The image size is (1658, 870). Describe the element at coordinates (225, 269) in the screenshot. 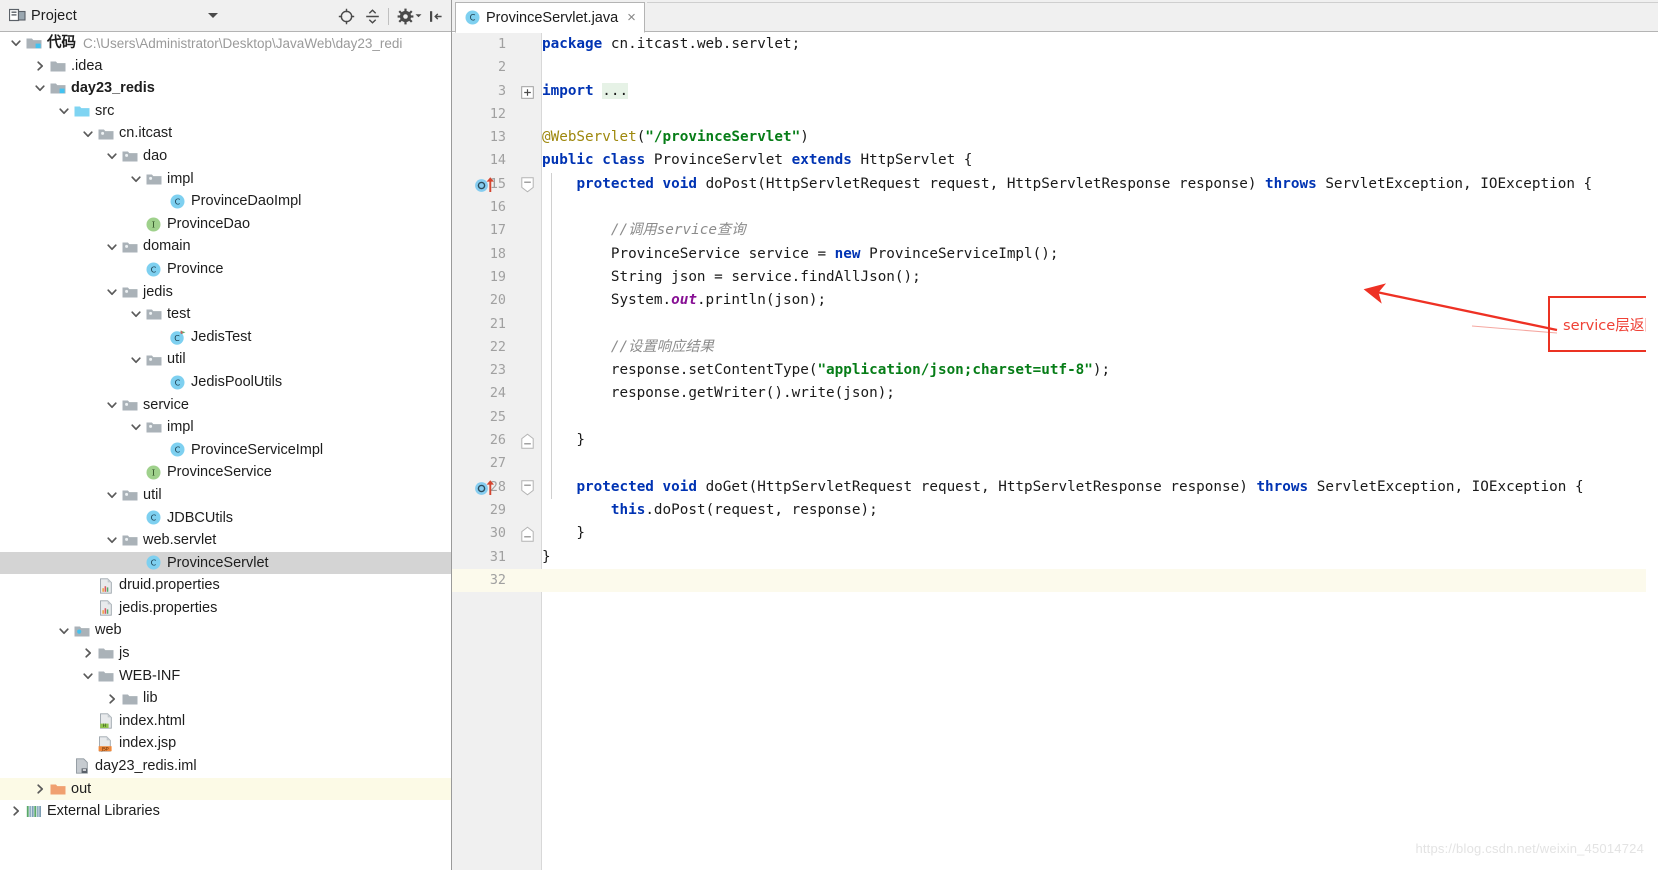

I see `tree-row-province: C Province` at that location.